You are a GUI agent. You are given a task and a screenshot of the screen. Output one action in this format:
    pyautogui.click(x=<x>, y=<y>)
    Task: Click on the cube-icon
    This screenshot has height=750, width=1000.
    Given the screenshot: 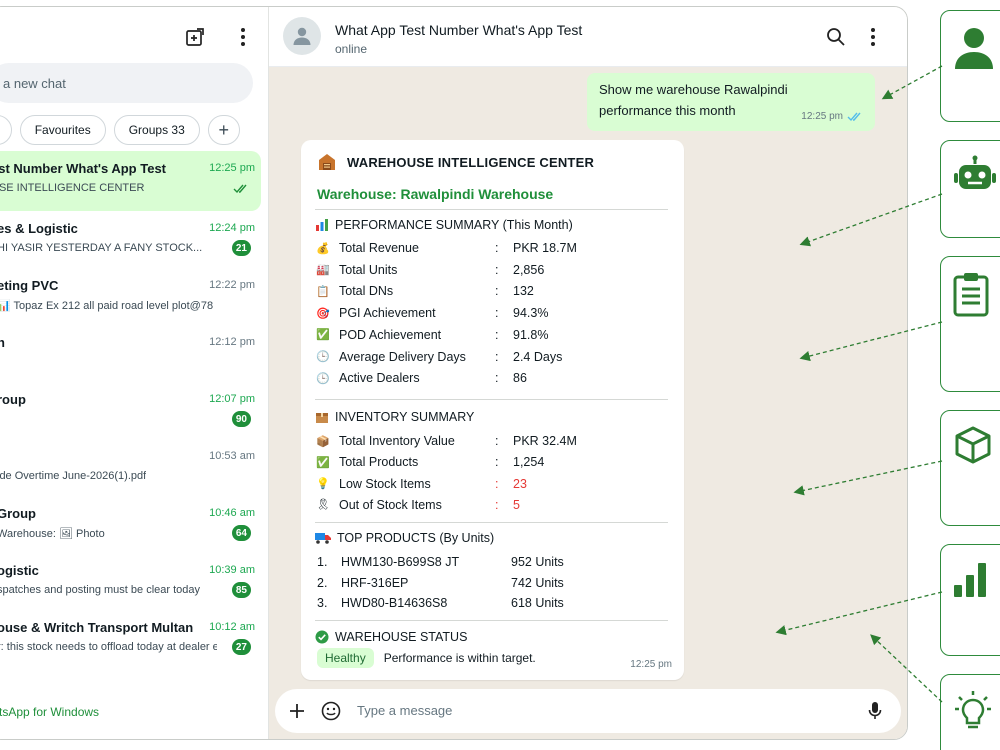 What is the action you would take?
    pyautogui.click(x=973, y=445)
    